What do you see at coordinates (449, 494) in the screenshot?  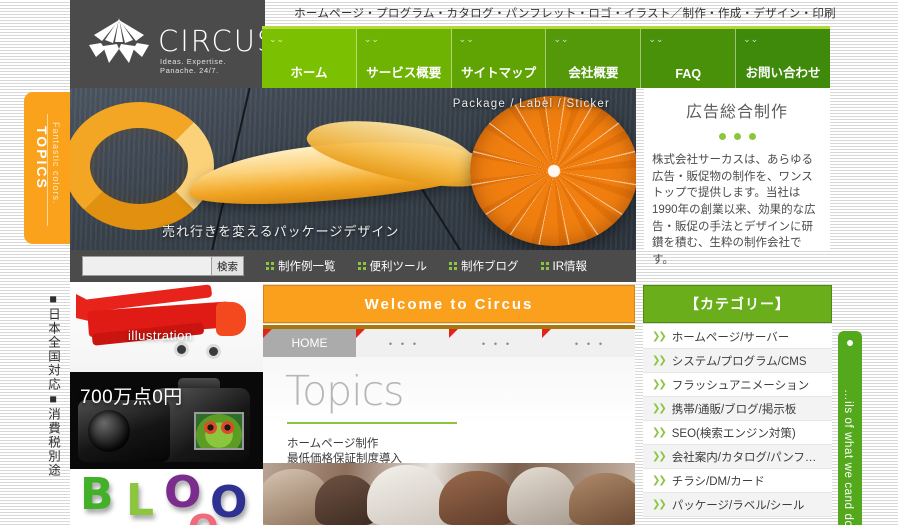 I see `horses-photo` at bounding box center [449, 494].